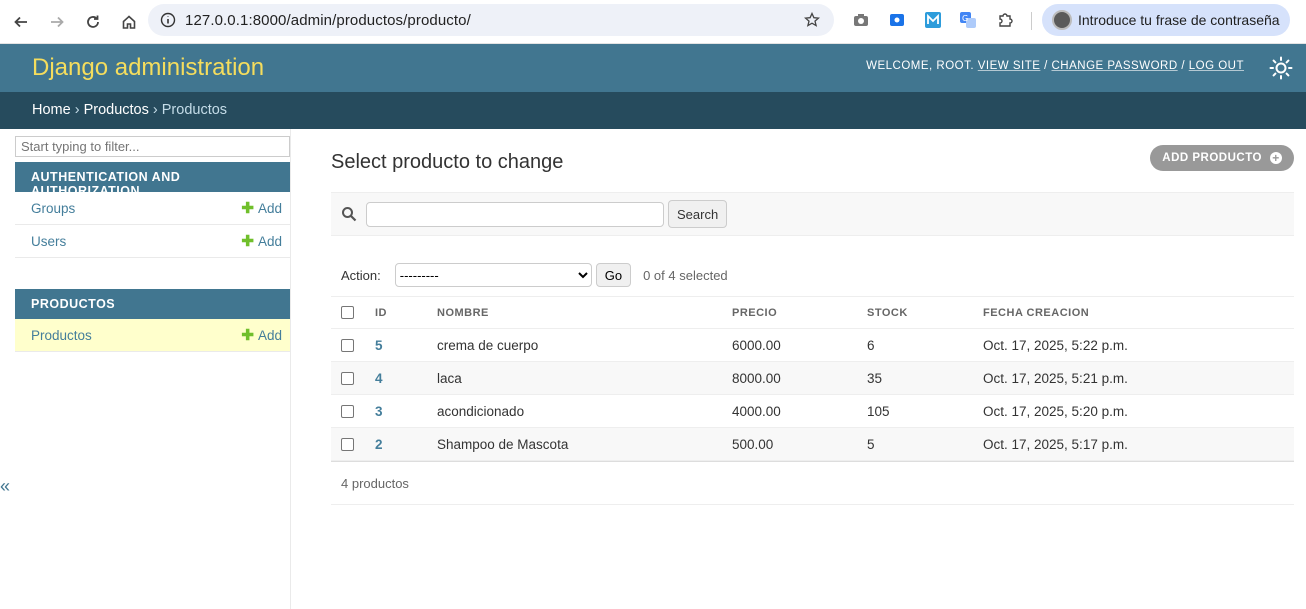 This screenshot has height=609, width=1306. What do you see at coordinates (400, 444) in the screenshot?
I see `id-cell: 2` at bounding box center [400, 444].